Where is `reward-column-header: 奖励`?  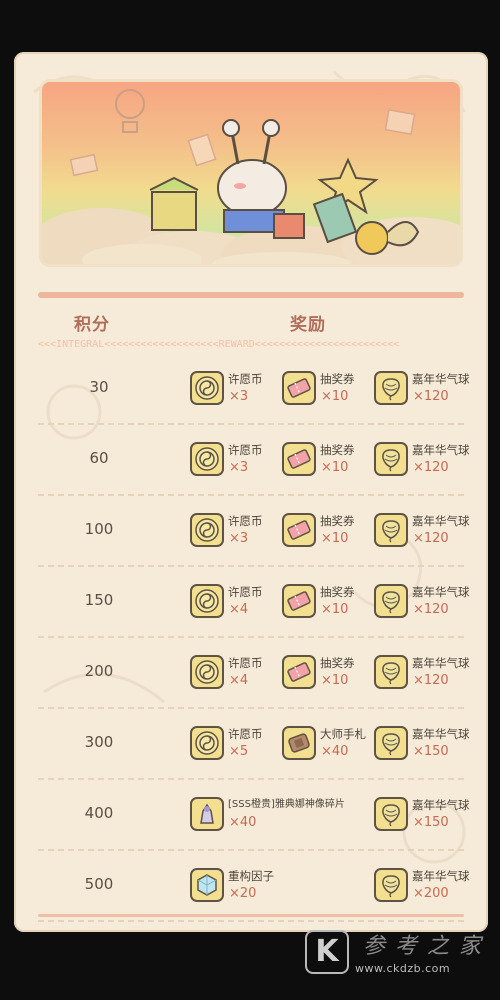
reward-column-header: 奖励 is located at coordinates (308, 325).